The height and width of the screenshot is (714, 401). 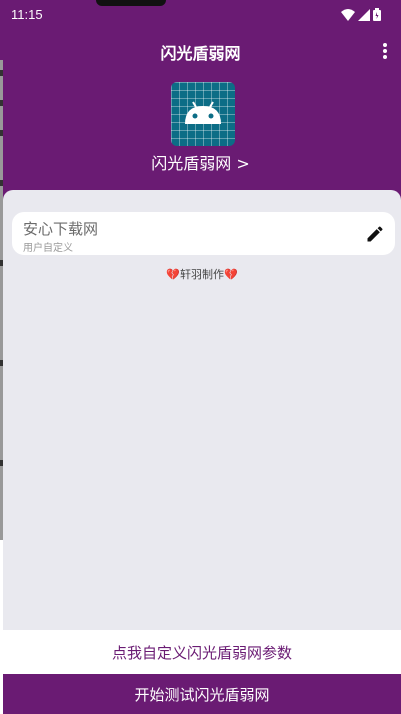 What do you see at coordinates (27, 14) in the screenshot?
I see `status-time: 11:15` at bounding box center [27, 14].